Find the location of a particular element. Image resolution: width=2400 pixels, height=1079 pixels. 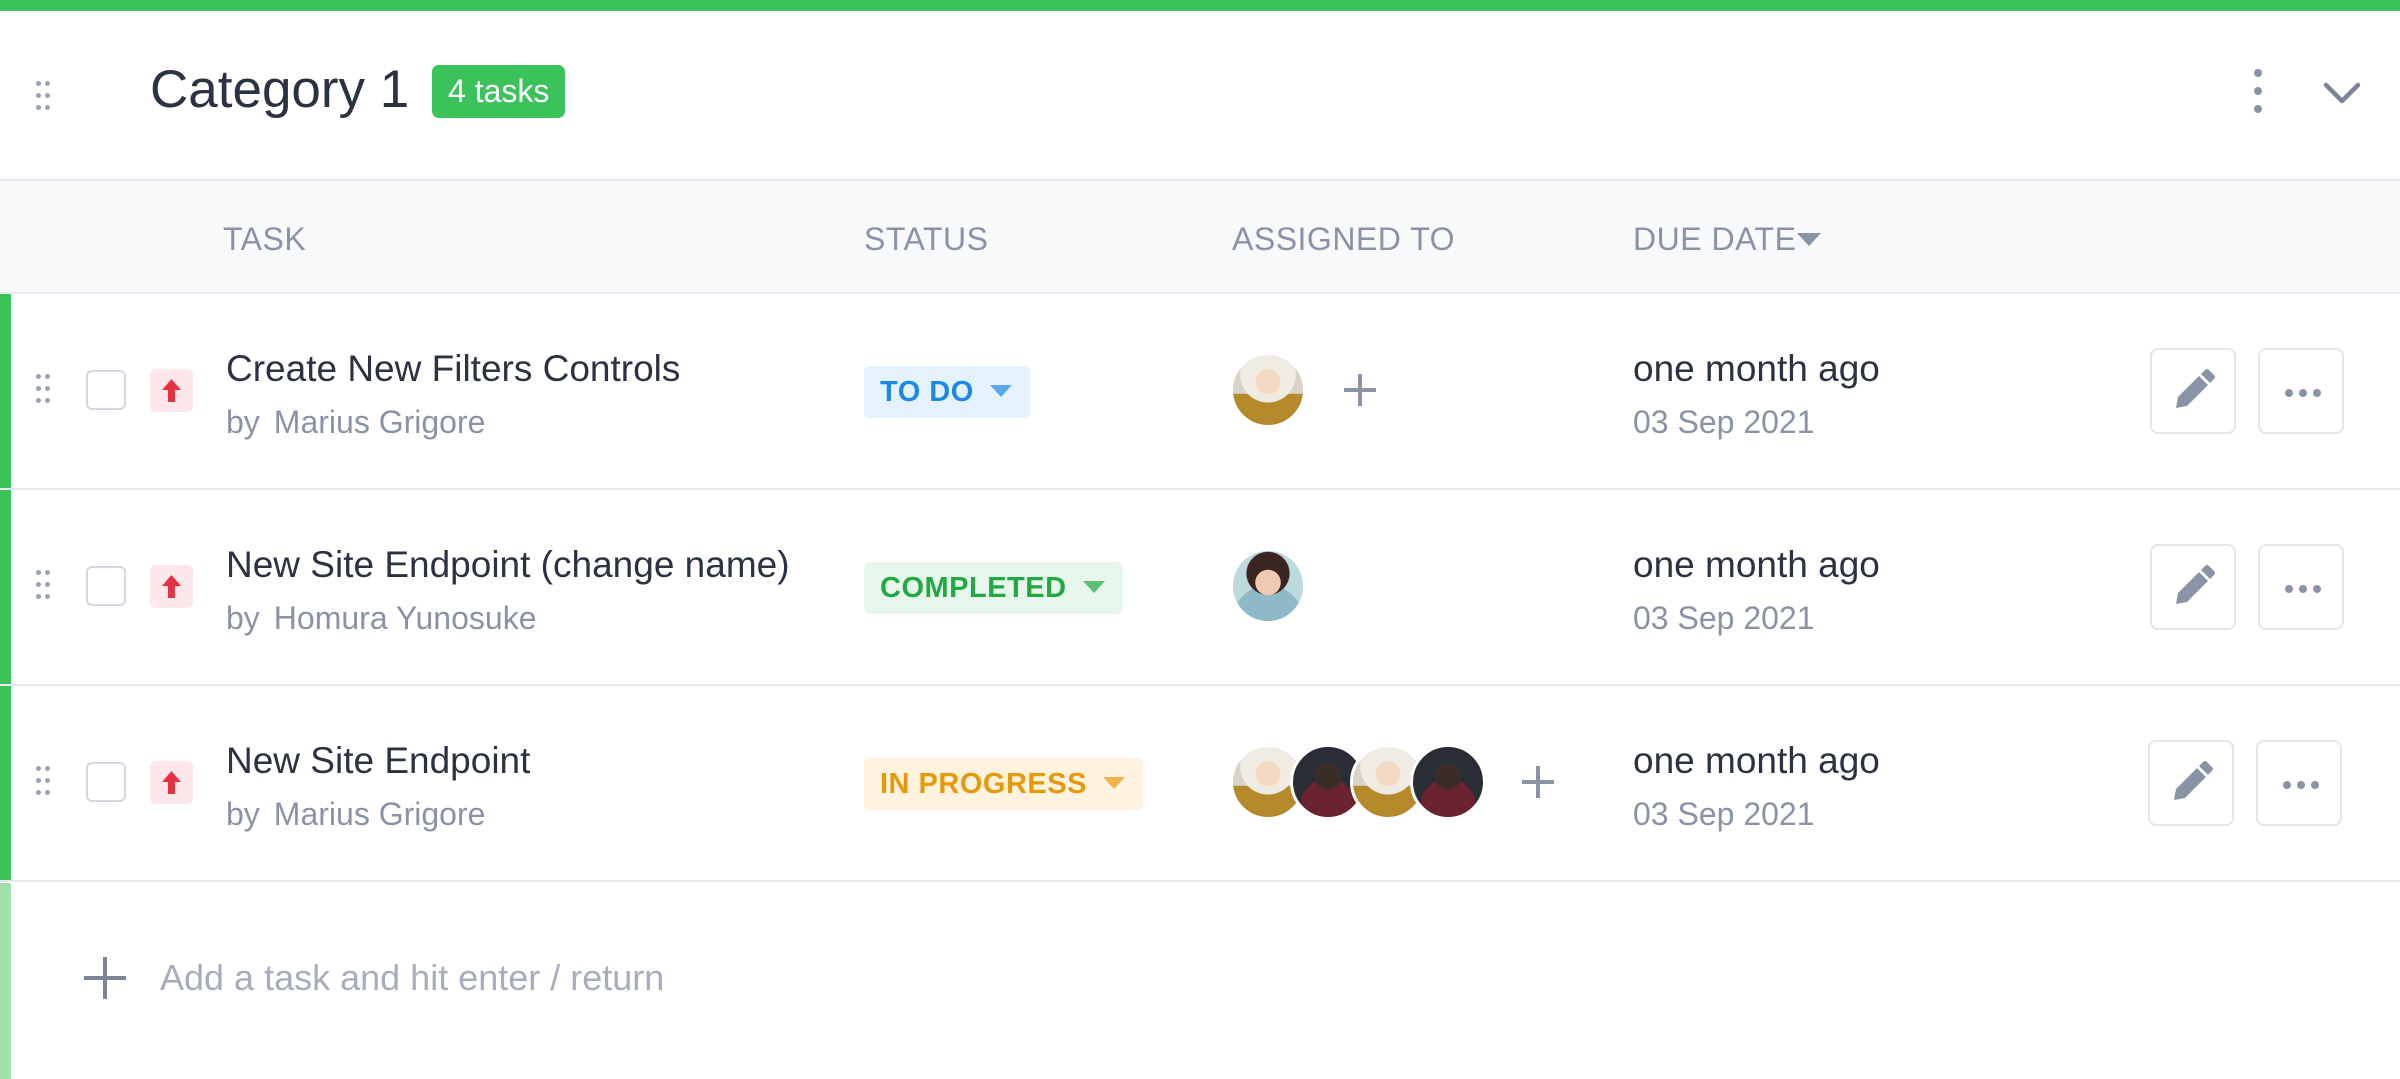

task-name: New Site Endpoint is located at coordinates (378, 761).